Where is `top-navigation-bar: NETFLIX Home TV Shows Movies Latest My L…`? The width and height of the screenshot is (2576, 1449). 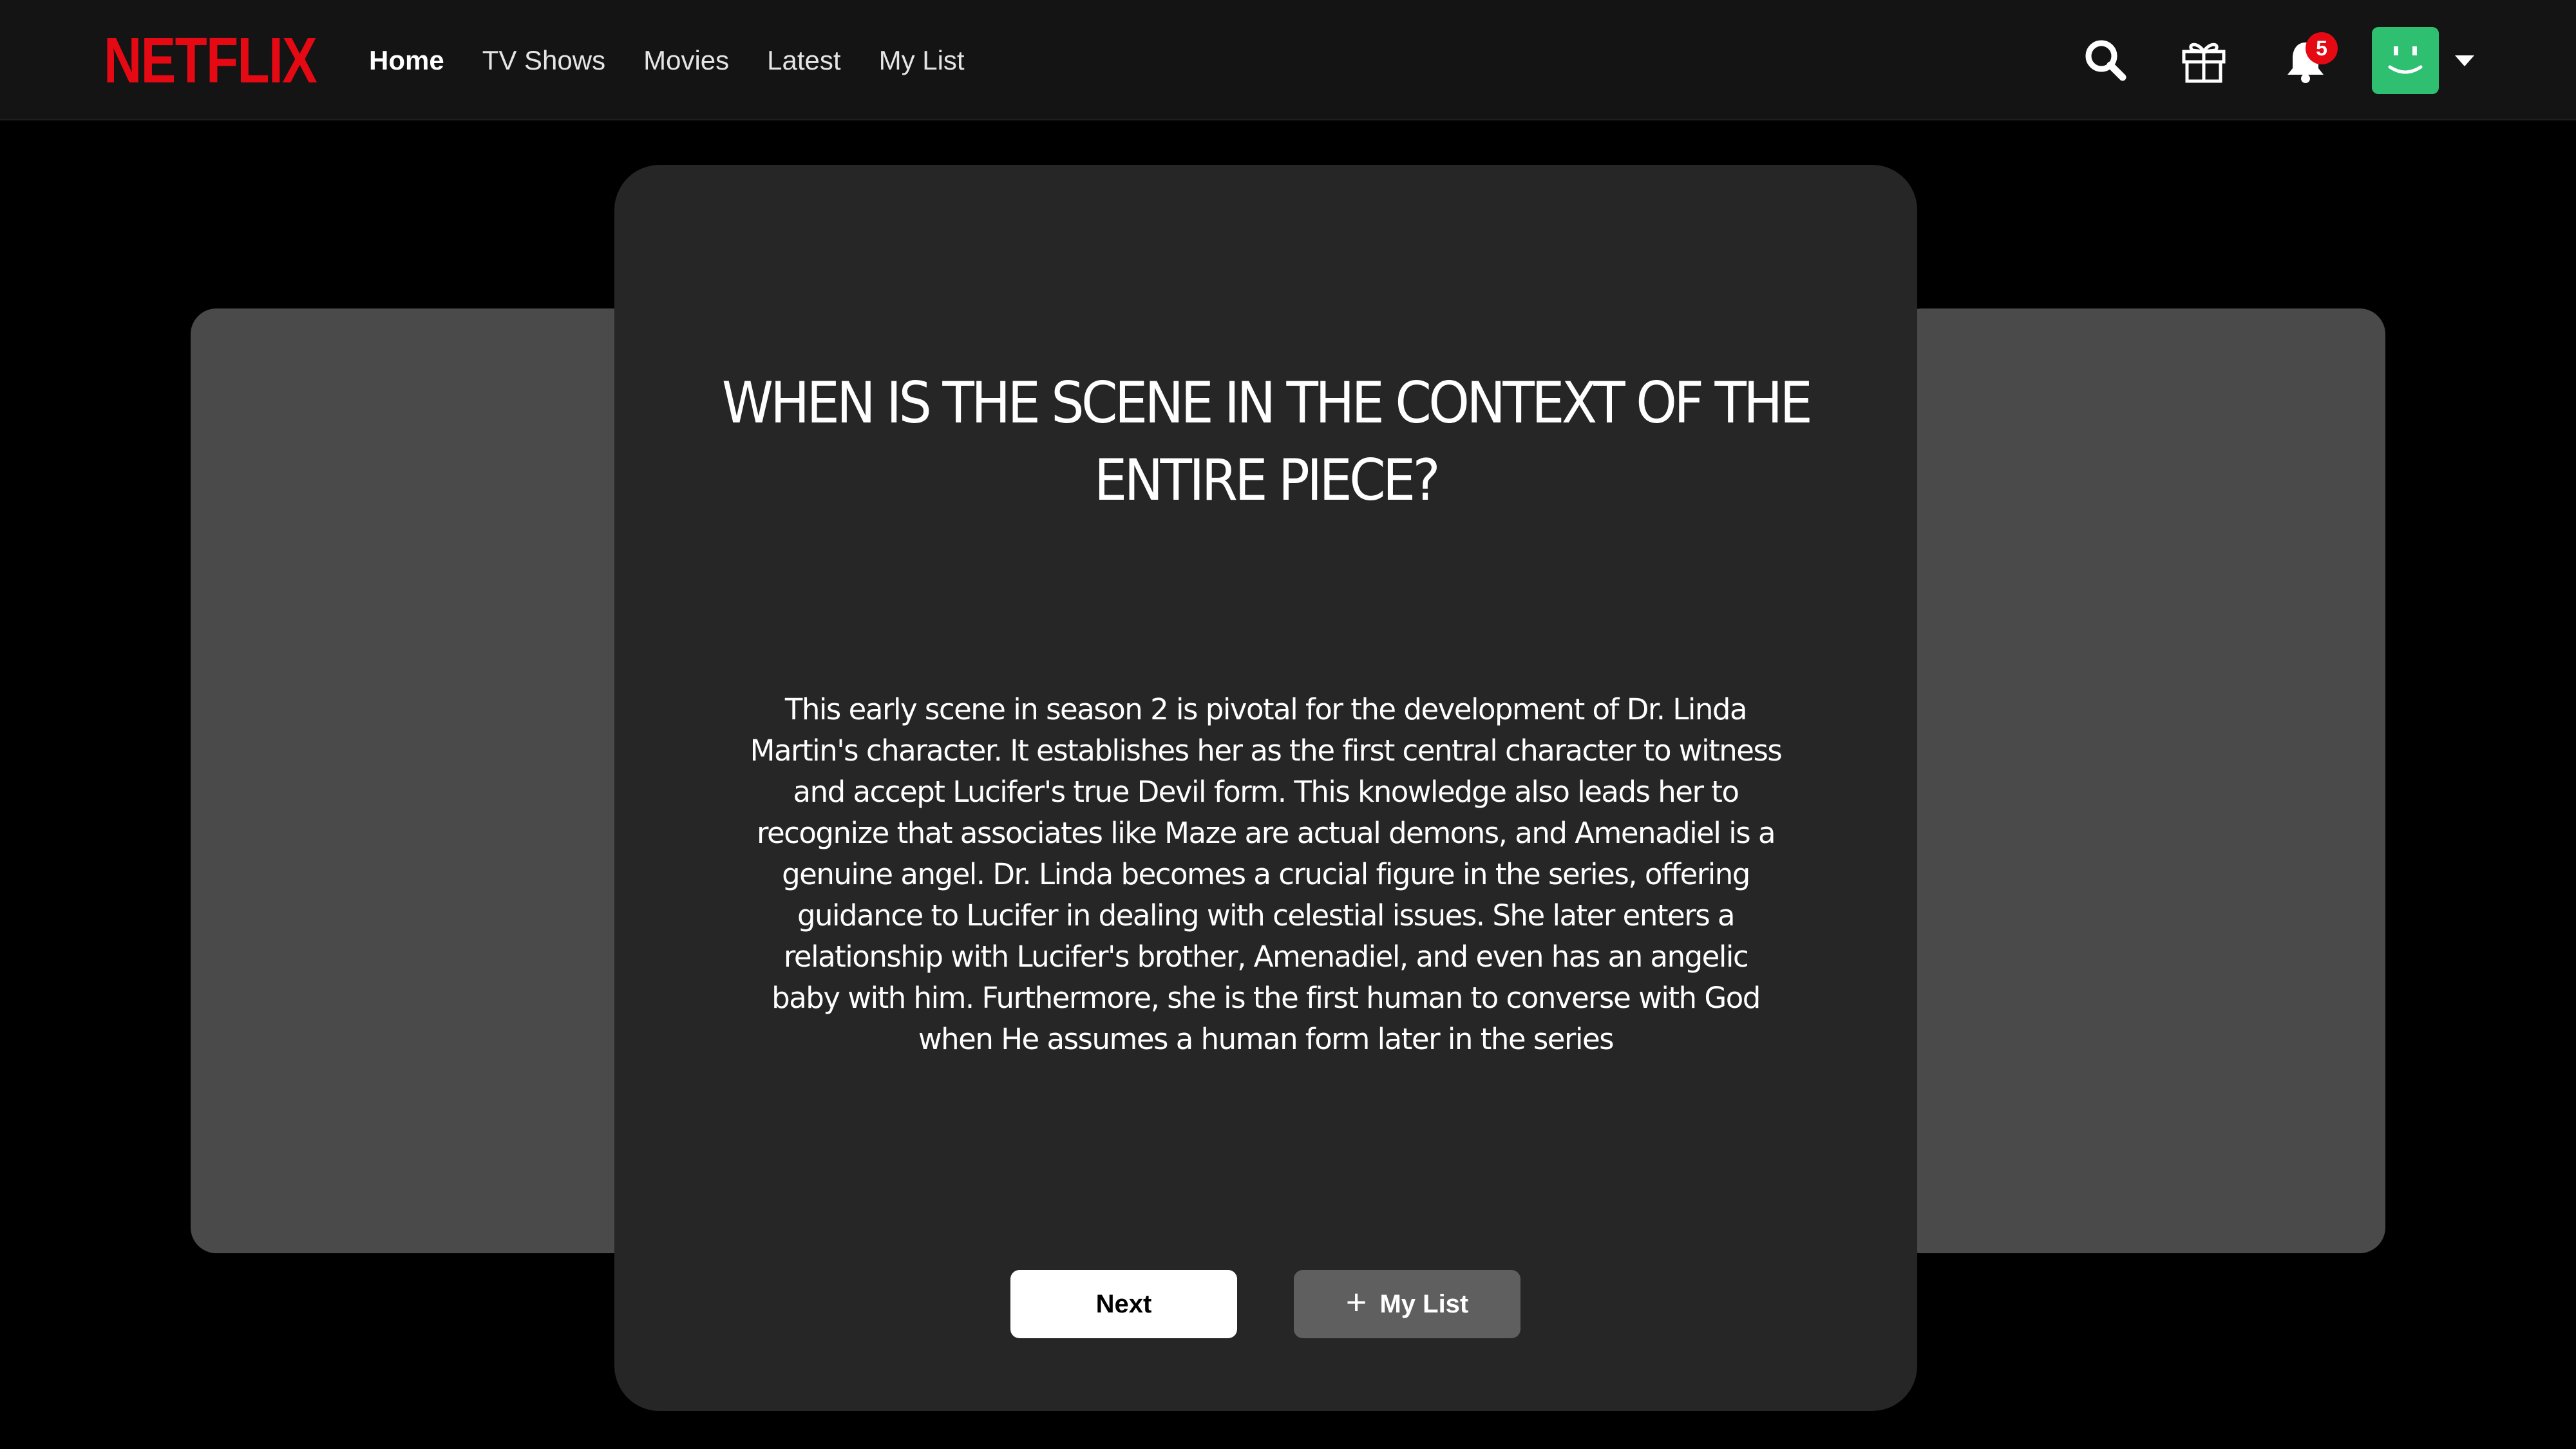 top-navigation-bar: NETFLIX Home TV Shows Movies Latest My L… is located at coordinates (1288, 60).